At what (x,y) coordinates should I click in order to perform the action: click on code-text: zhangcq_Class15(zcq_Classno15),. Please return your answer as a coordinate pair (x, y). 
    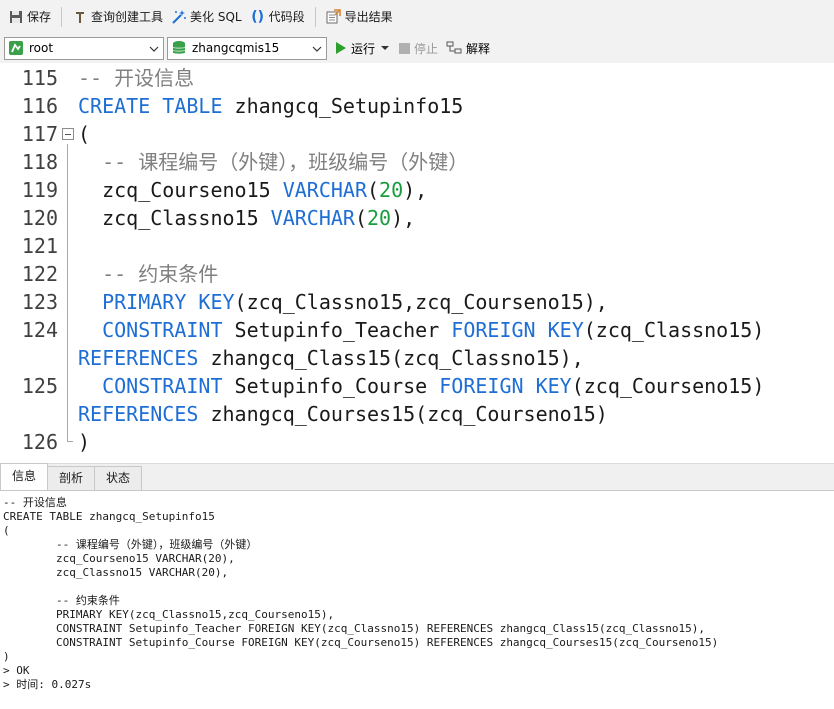
    Looking at the image, I should click on (391, 358).